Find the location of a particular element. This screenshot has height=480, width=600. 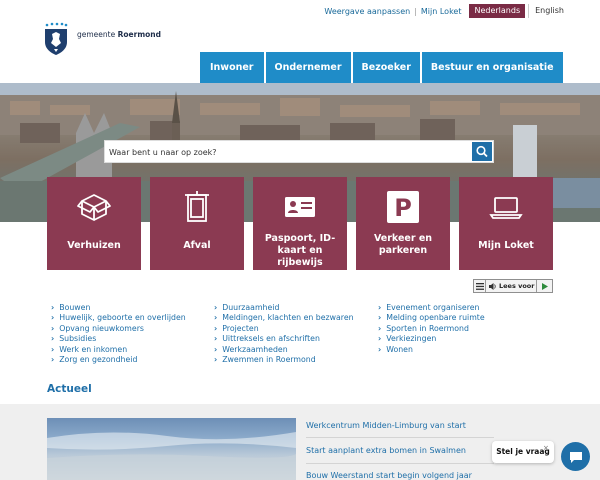

logo-name: Roermond is located at coordinates (139, 34).